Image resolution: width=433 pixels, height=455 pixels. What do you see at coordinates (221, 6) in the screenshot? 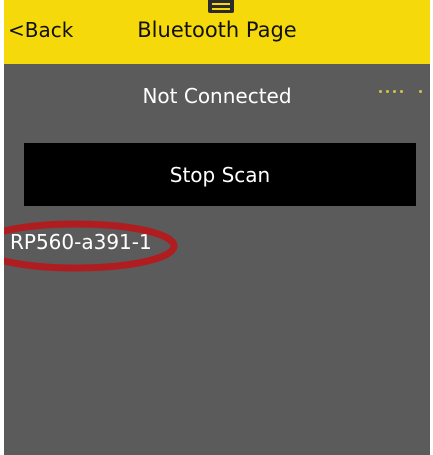
I see `drag-handle-icon` at bounding box center [221, 6].